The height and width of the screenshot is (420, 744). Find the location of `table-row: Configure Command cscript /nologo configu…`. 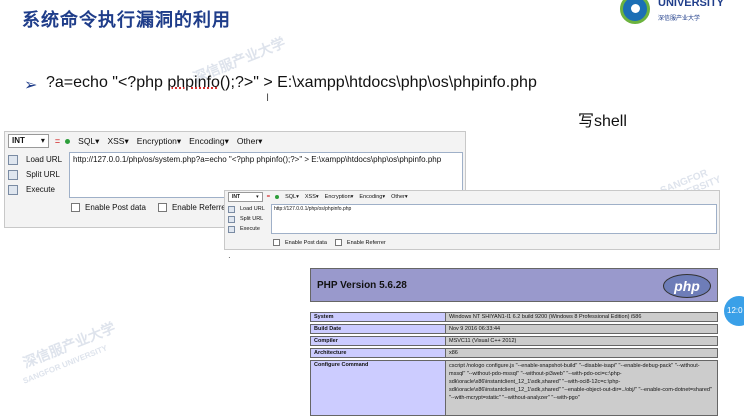

table-row: Configure Command cscript /nologo configu… is located at coordinates (514, 388).